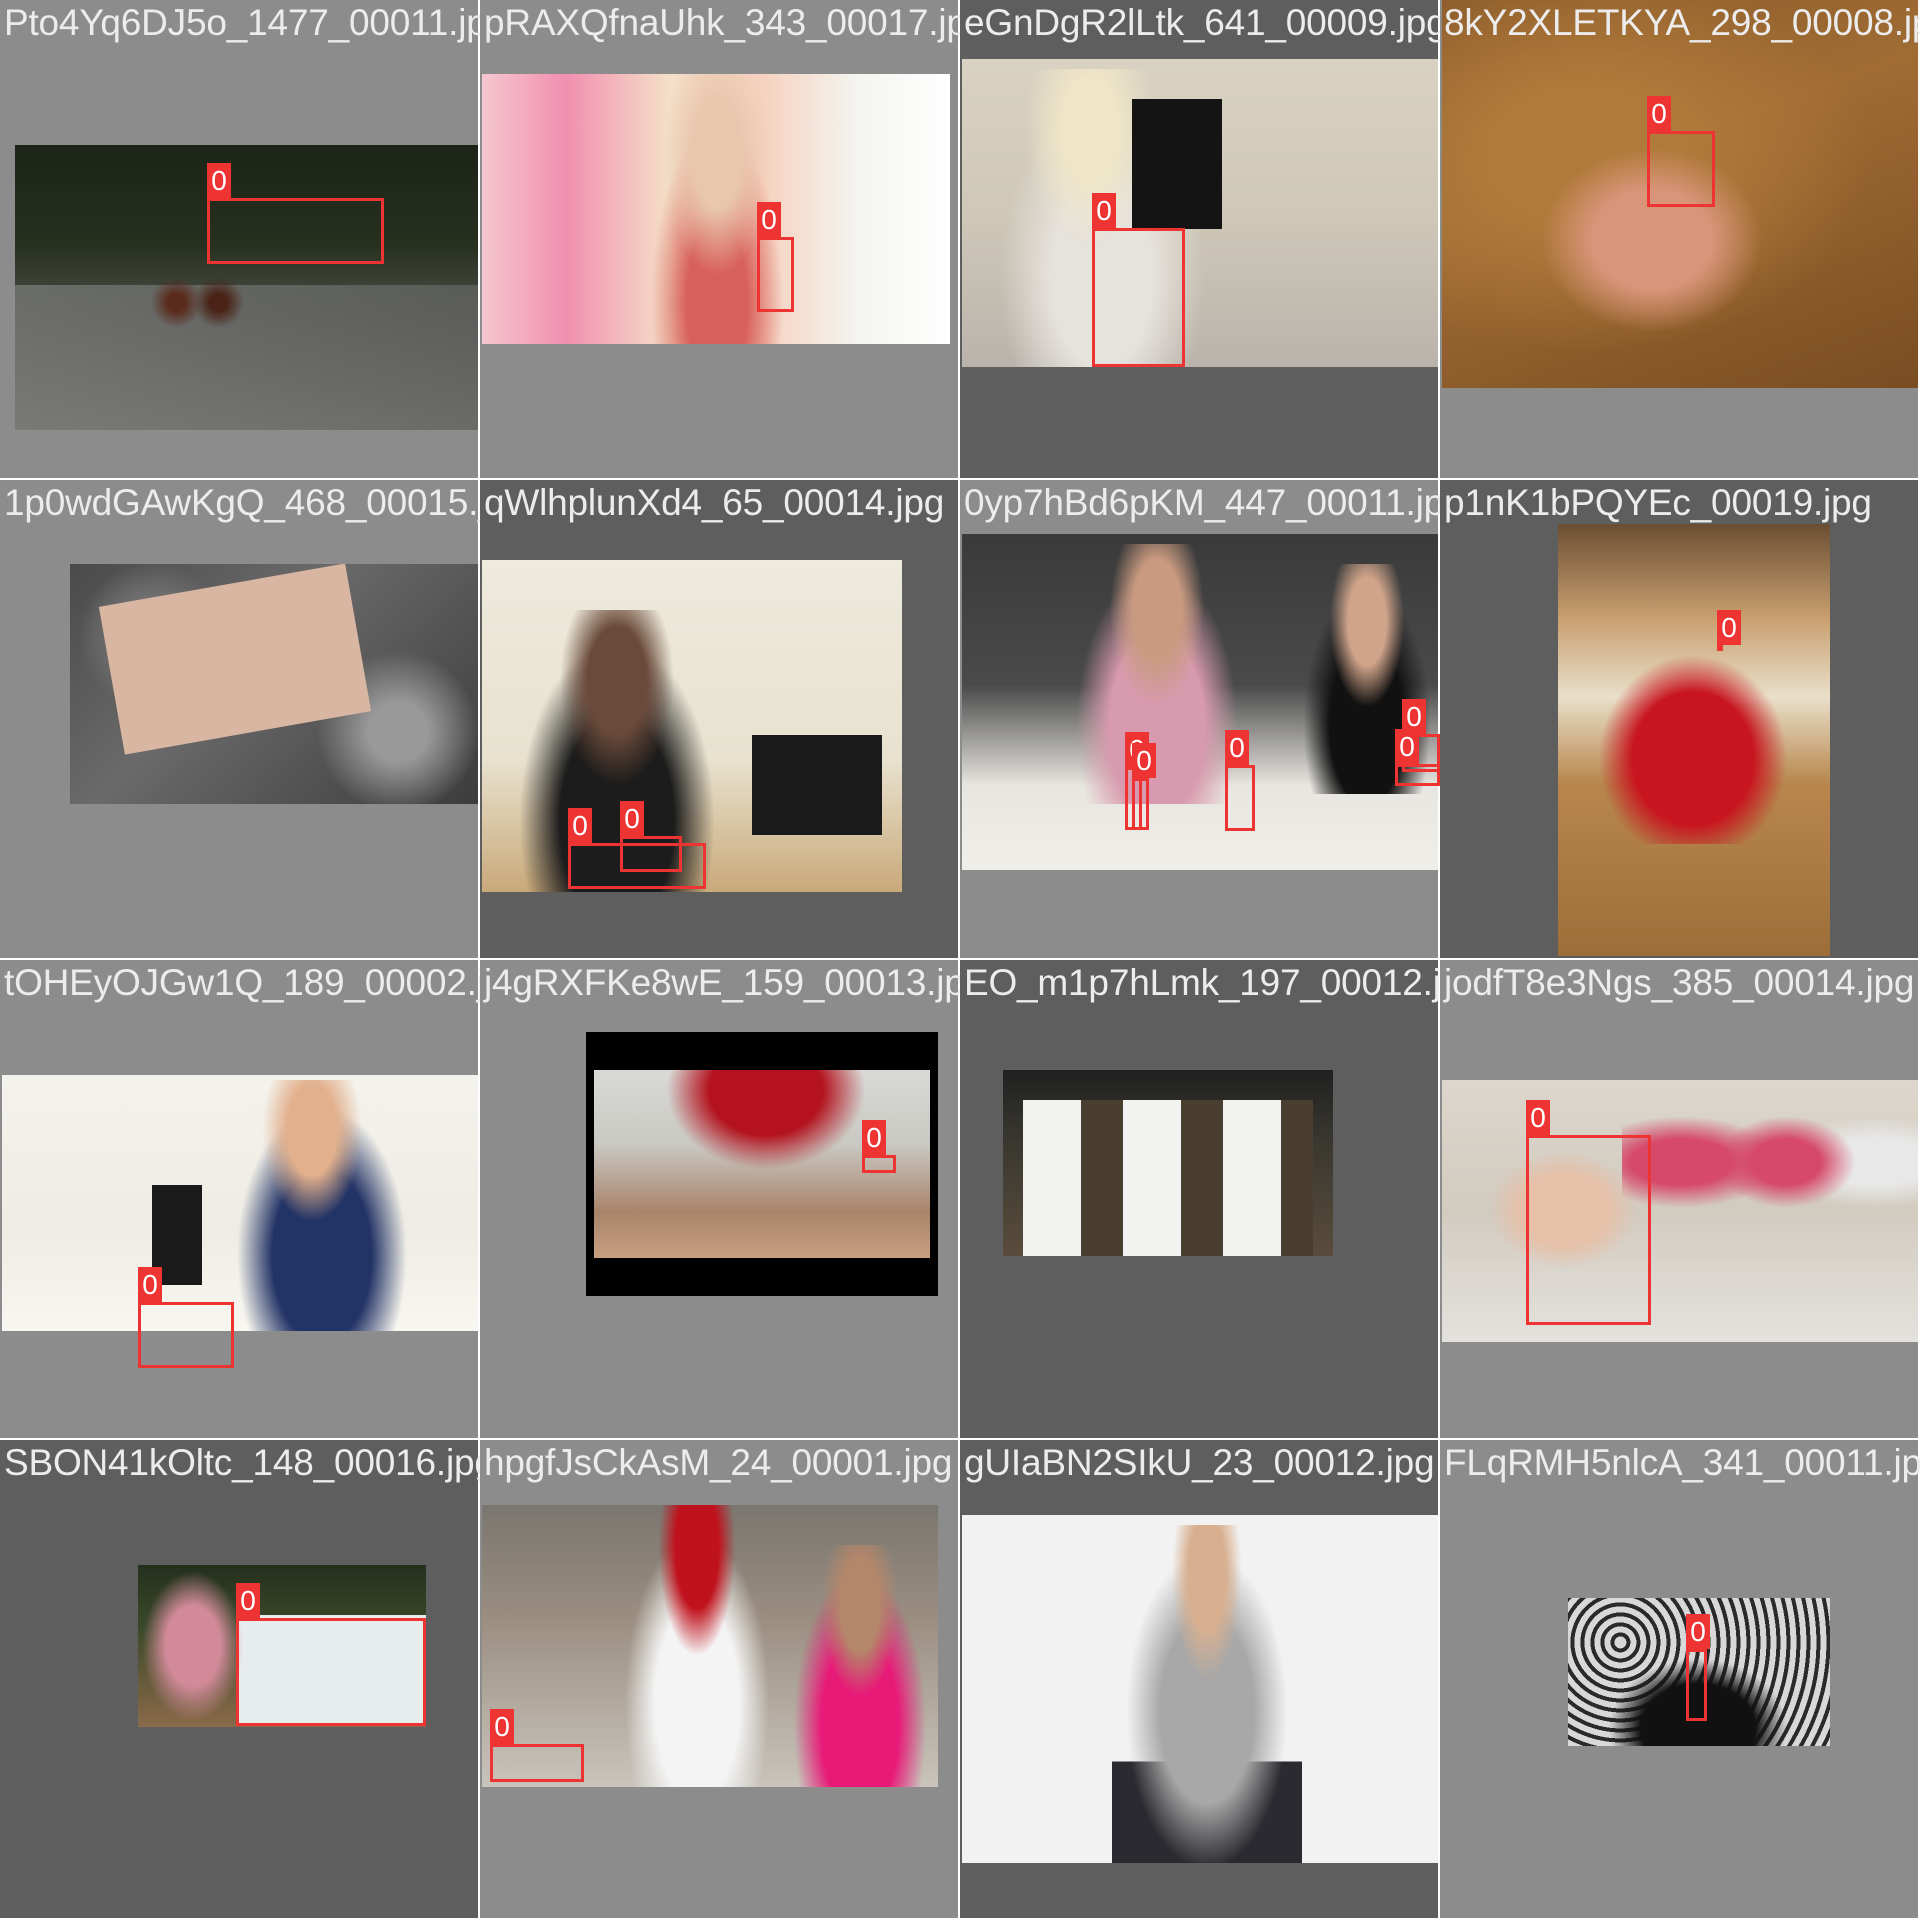  Describe the element at coordinates (817, 785) in the screenshot. I see `photo-bag` at that location.